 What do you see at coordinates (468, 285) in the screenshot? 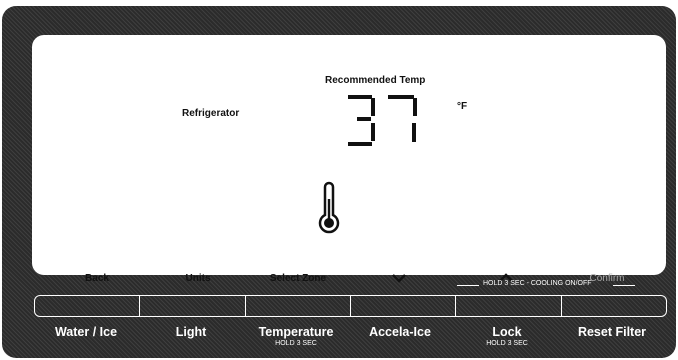
I see `hold-bracket-left` at bounding box center [468, 285].